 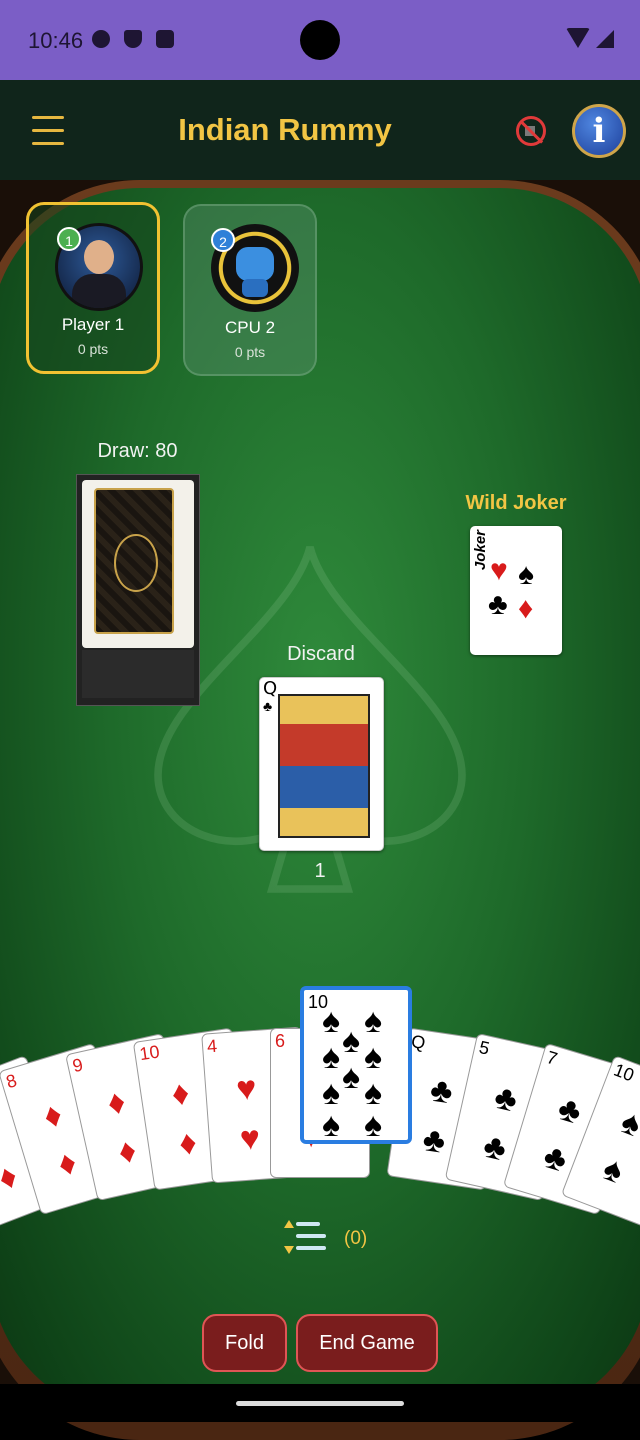 What do you see at coordinates (516, 503) in the screenshot?
I see `wild-joker-label: Wild Joker` at bounding box center [516, 503].